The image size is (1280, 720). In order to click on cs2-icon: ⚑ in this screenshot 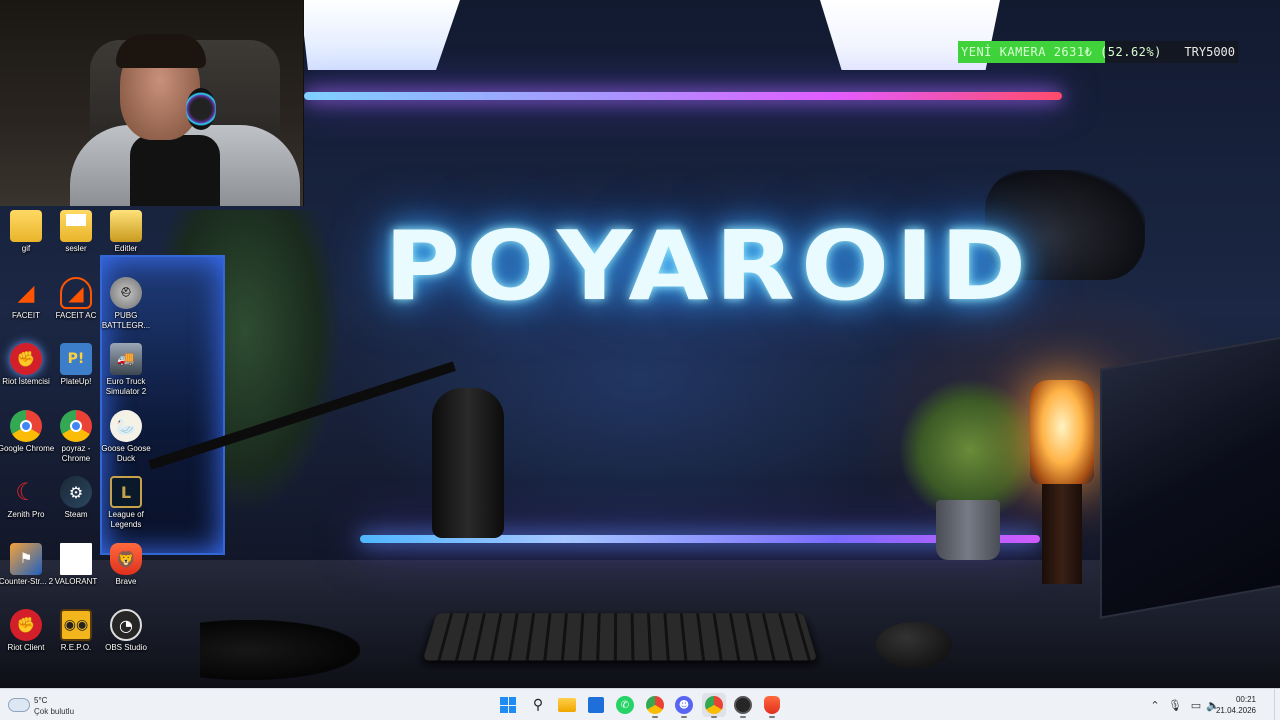, I will do `click(26, 559)`.